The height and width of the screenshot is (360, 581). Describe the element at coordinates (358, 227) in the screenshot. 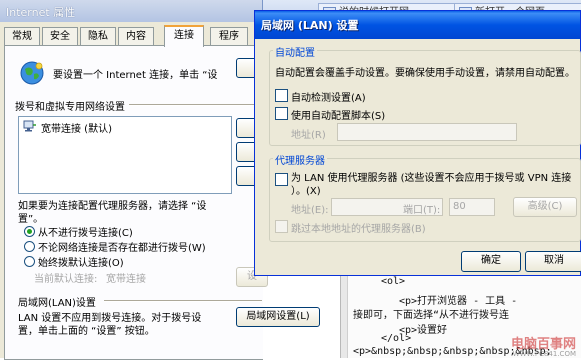

I see `bypass-local-label: 跳过本地地址的代理服务器(B)` at that location.